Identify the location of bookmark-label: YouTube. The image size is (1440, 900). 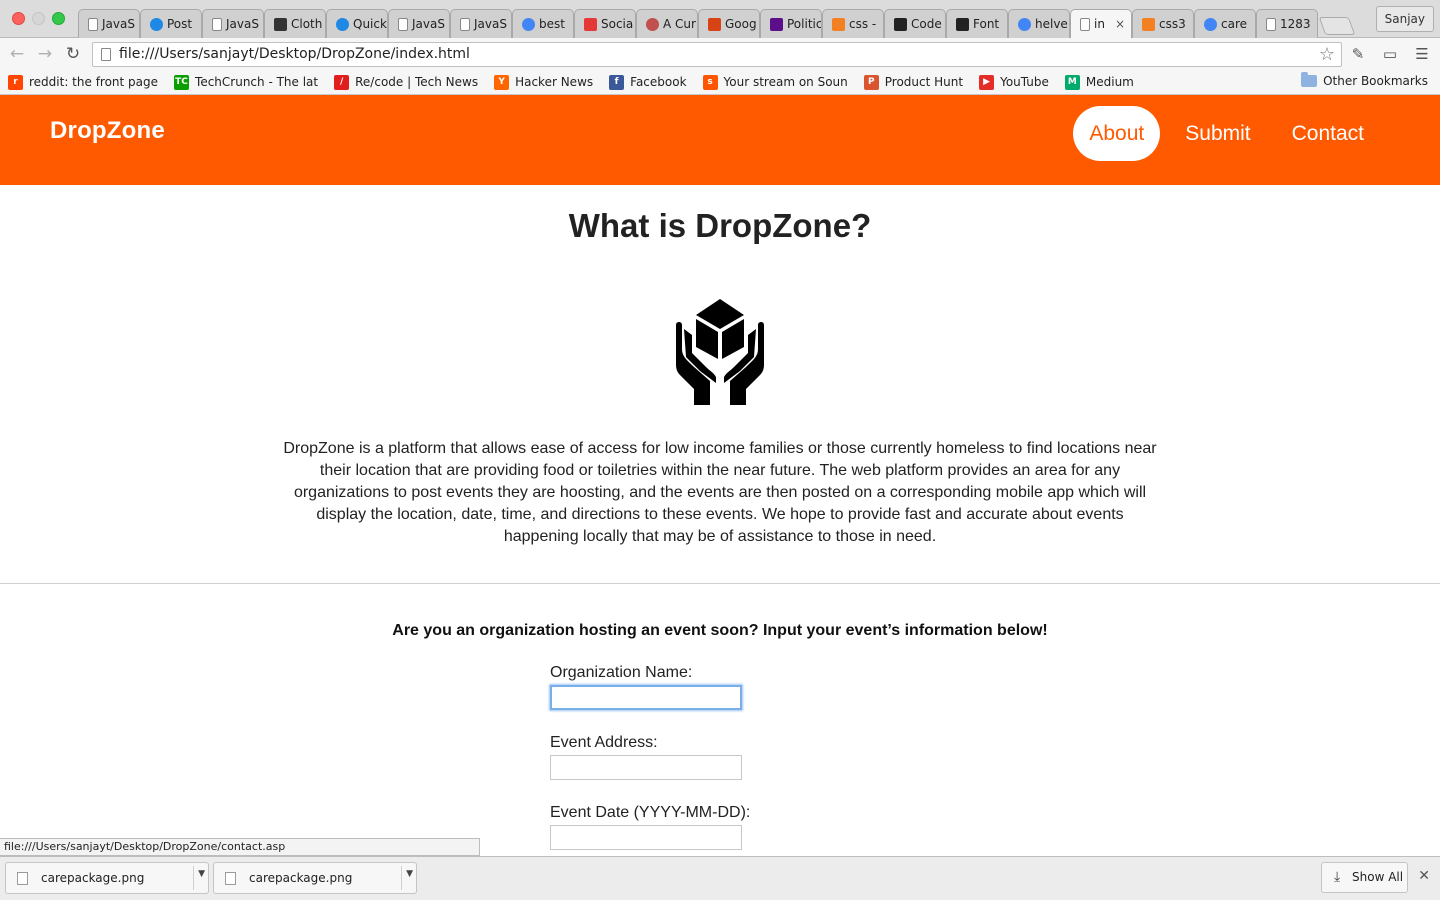
(1024, 82).